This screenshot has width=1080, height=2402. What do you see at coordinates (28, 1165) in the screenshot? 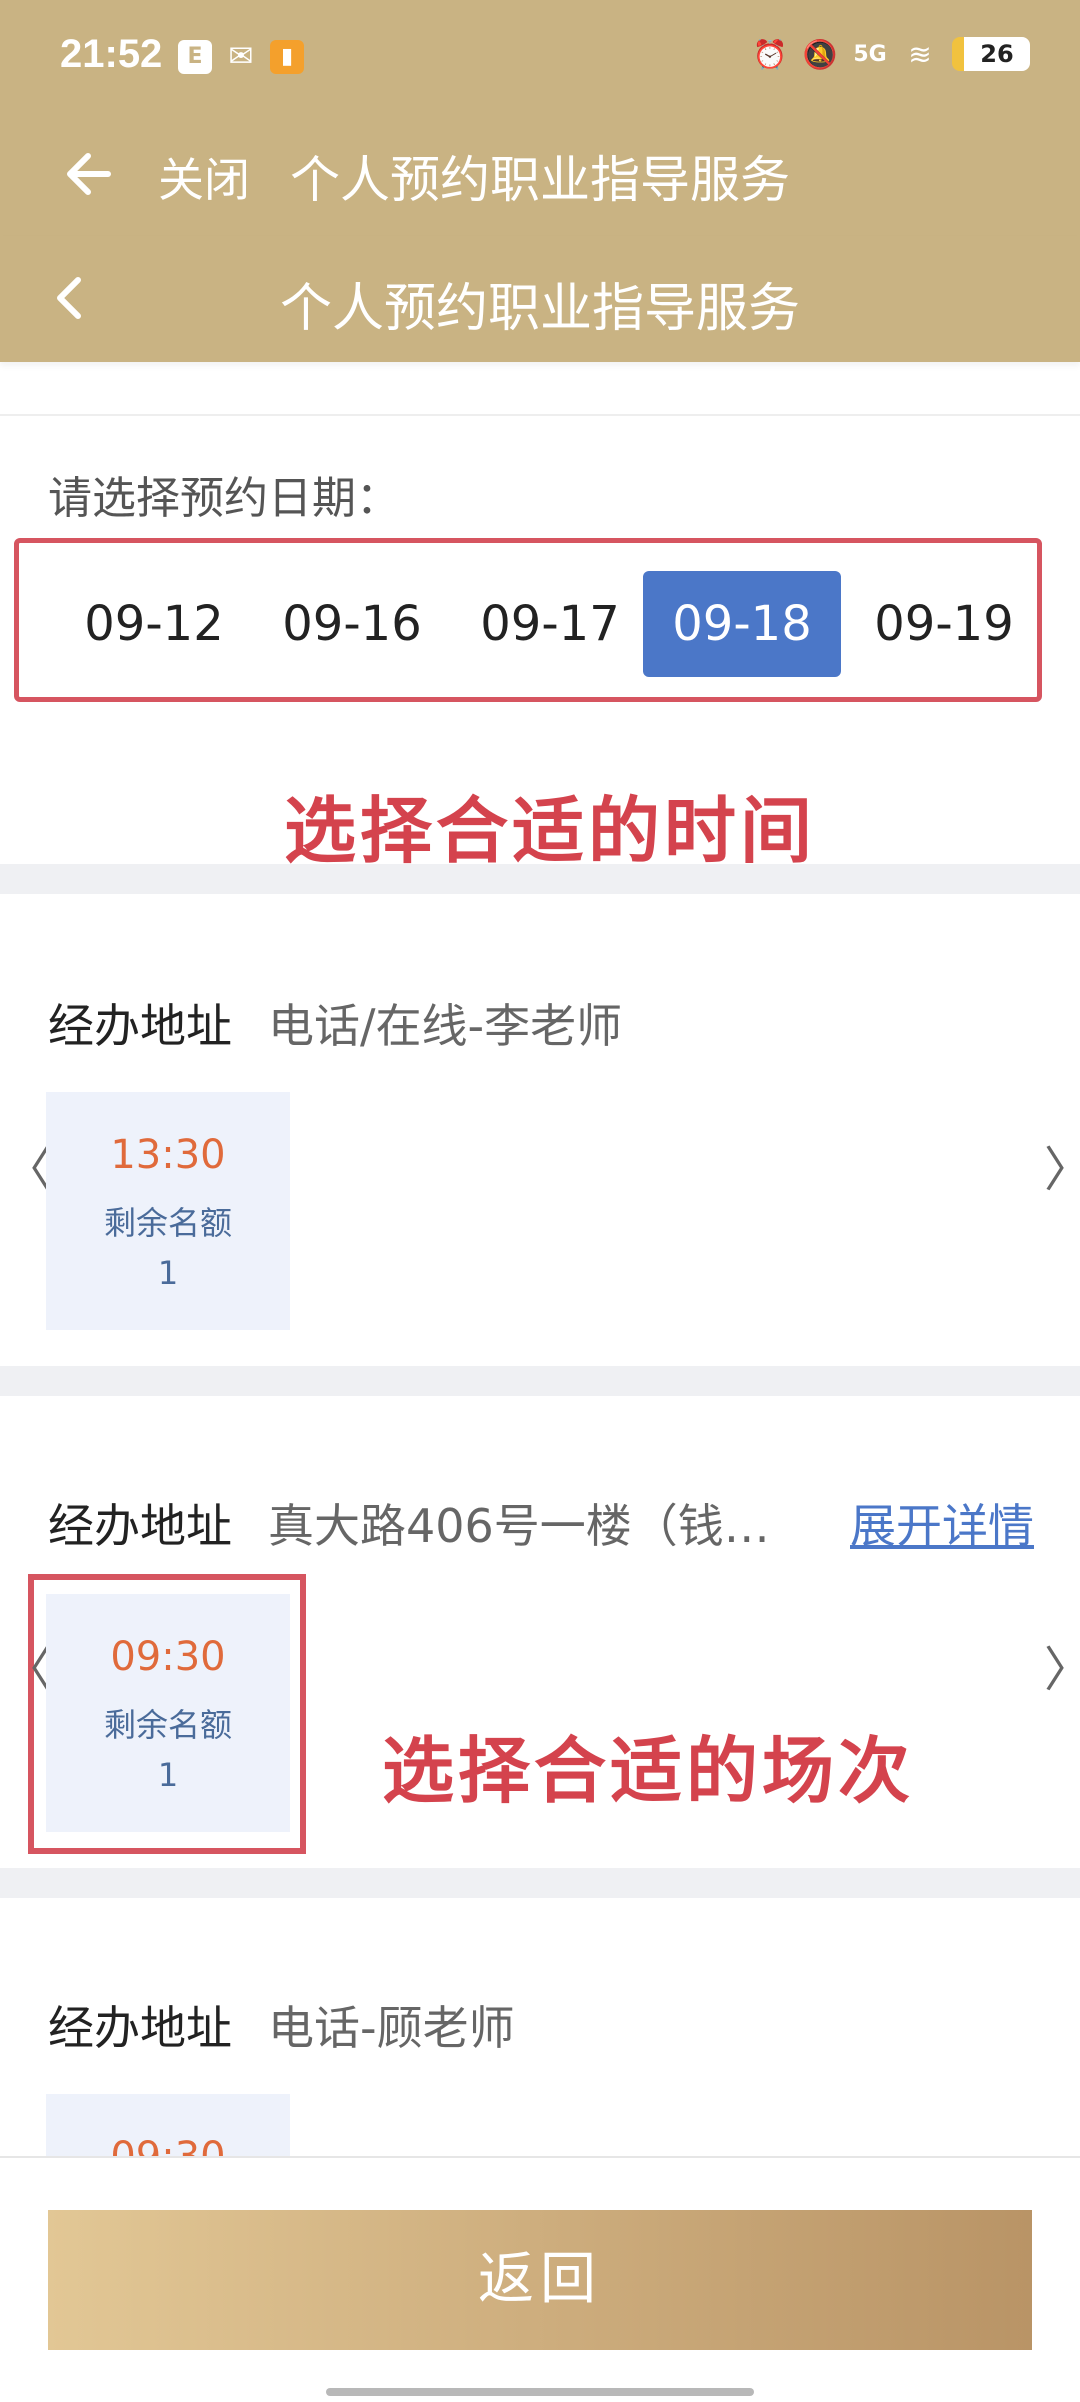
I see `card-1-prev-arrow-icon: 〈` at bounding box center [28, 1165].